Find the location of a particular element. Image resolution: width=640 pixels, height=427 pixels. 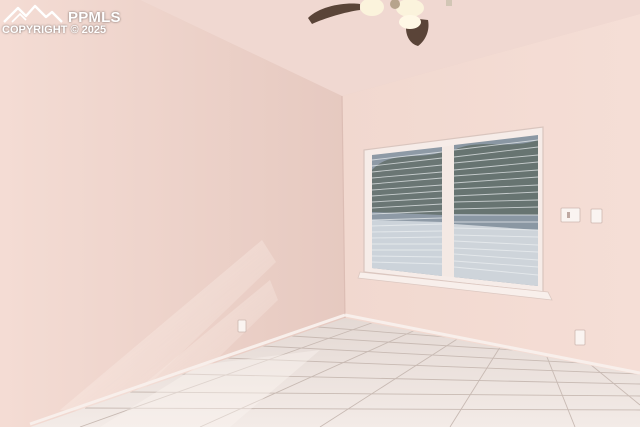

window is located at coordinates (455, 213).